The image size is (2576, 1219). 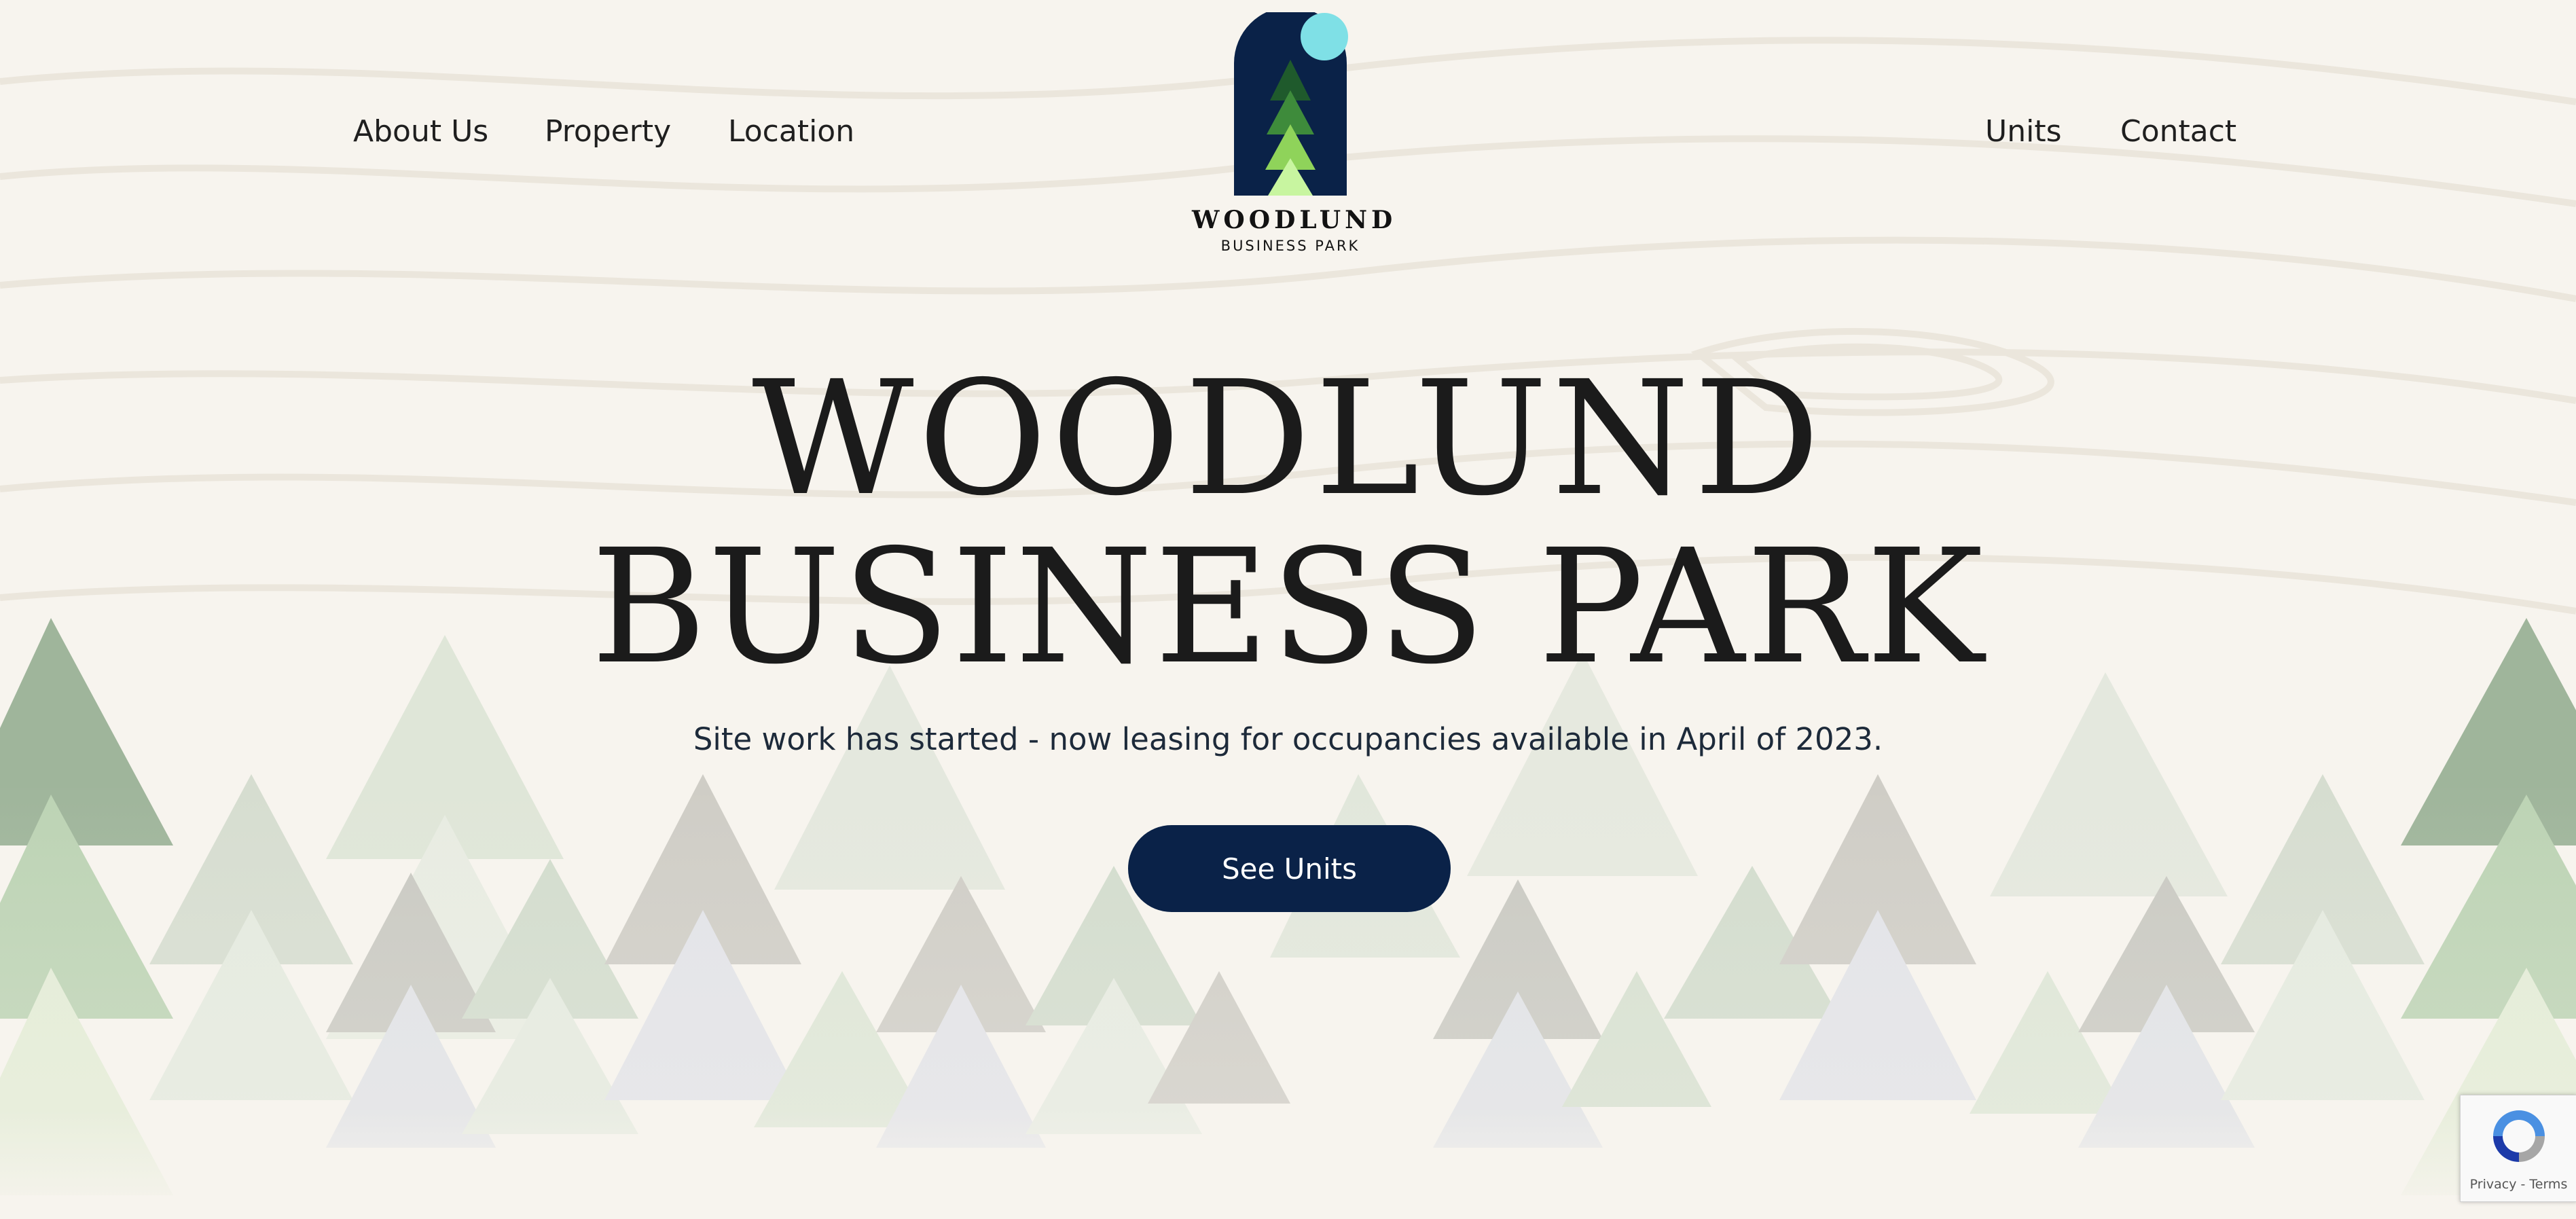 What do you see at coordinates (2178, 131) in the screenshot?
I see `nav-contact: Contact` at bounding box center [2178, 131].